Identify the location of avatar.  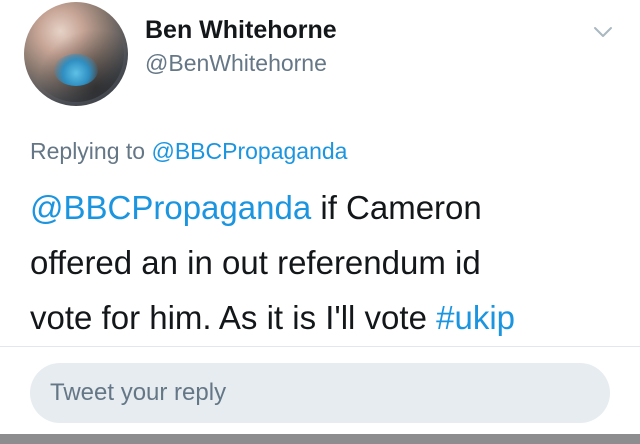
(76, 54).